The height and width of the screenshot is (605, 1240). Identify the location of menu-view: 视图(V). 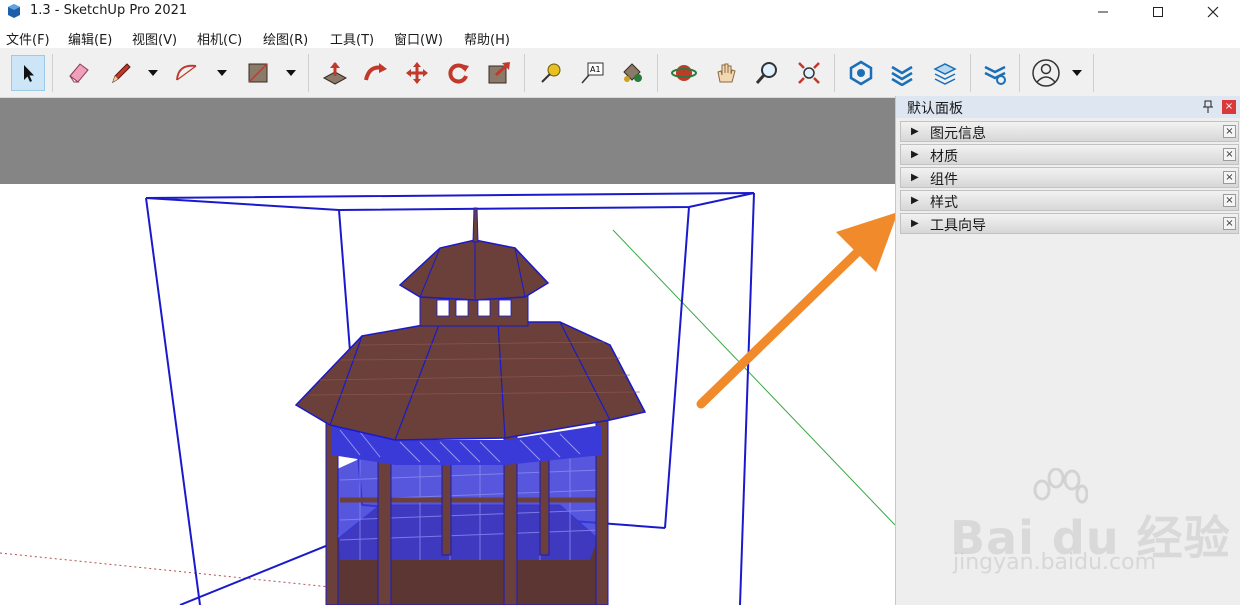
(154, 38).